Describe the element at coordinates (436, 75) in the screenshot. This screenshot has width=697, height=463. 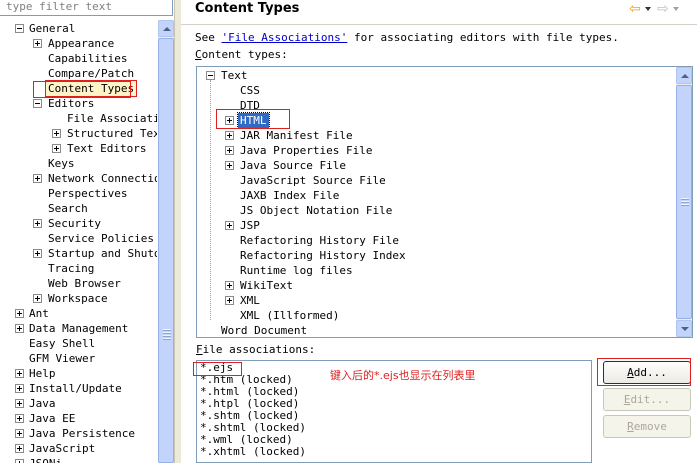
I see `content-type-text: Text` at that location.